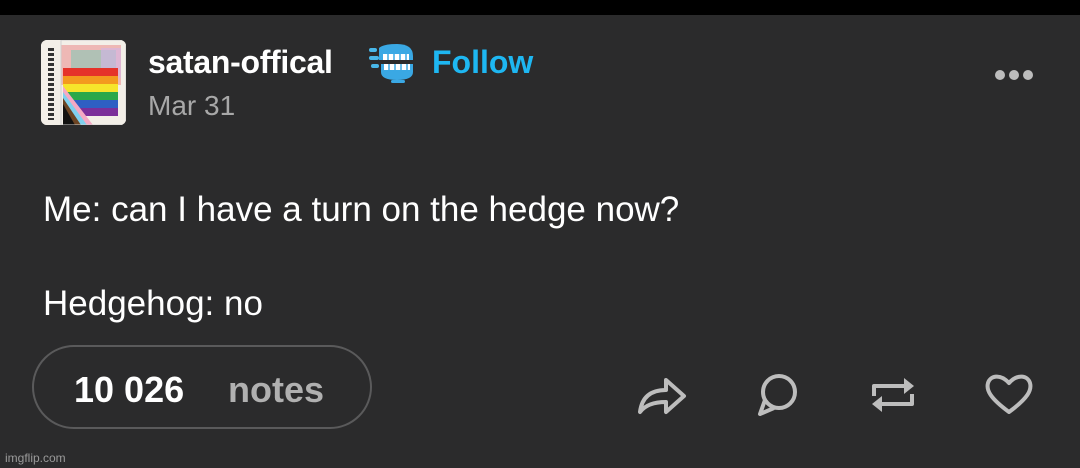 The width and height of the screenshot is (1080, 468). Describe the element at coordinates (35, 458) in the screenshot. I see `watermark: imgflip.com` at that location.